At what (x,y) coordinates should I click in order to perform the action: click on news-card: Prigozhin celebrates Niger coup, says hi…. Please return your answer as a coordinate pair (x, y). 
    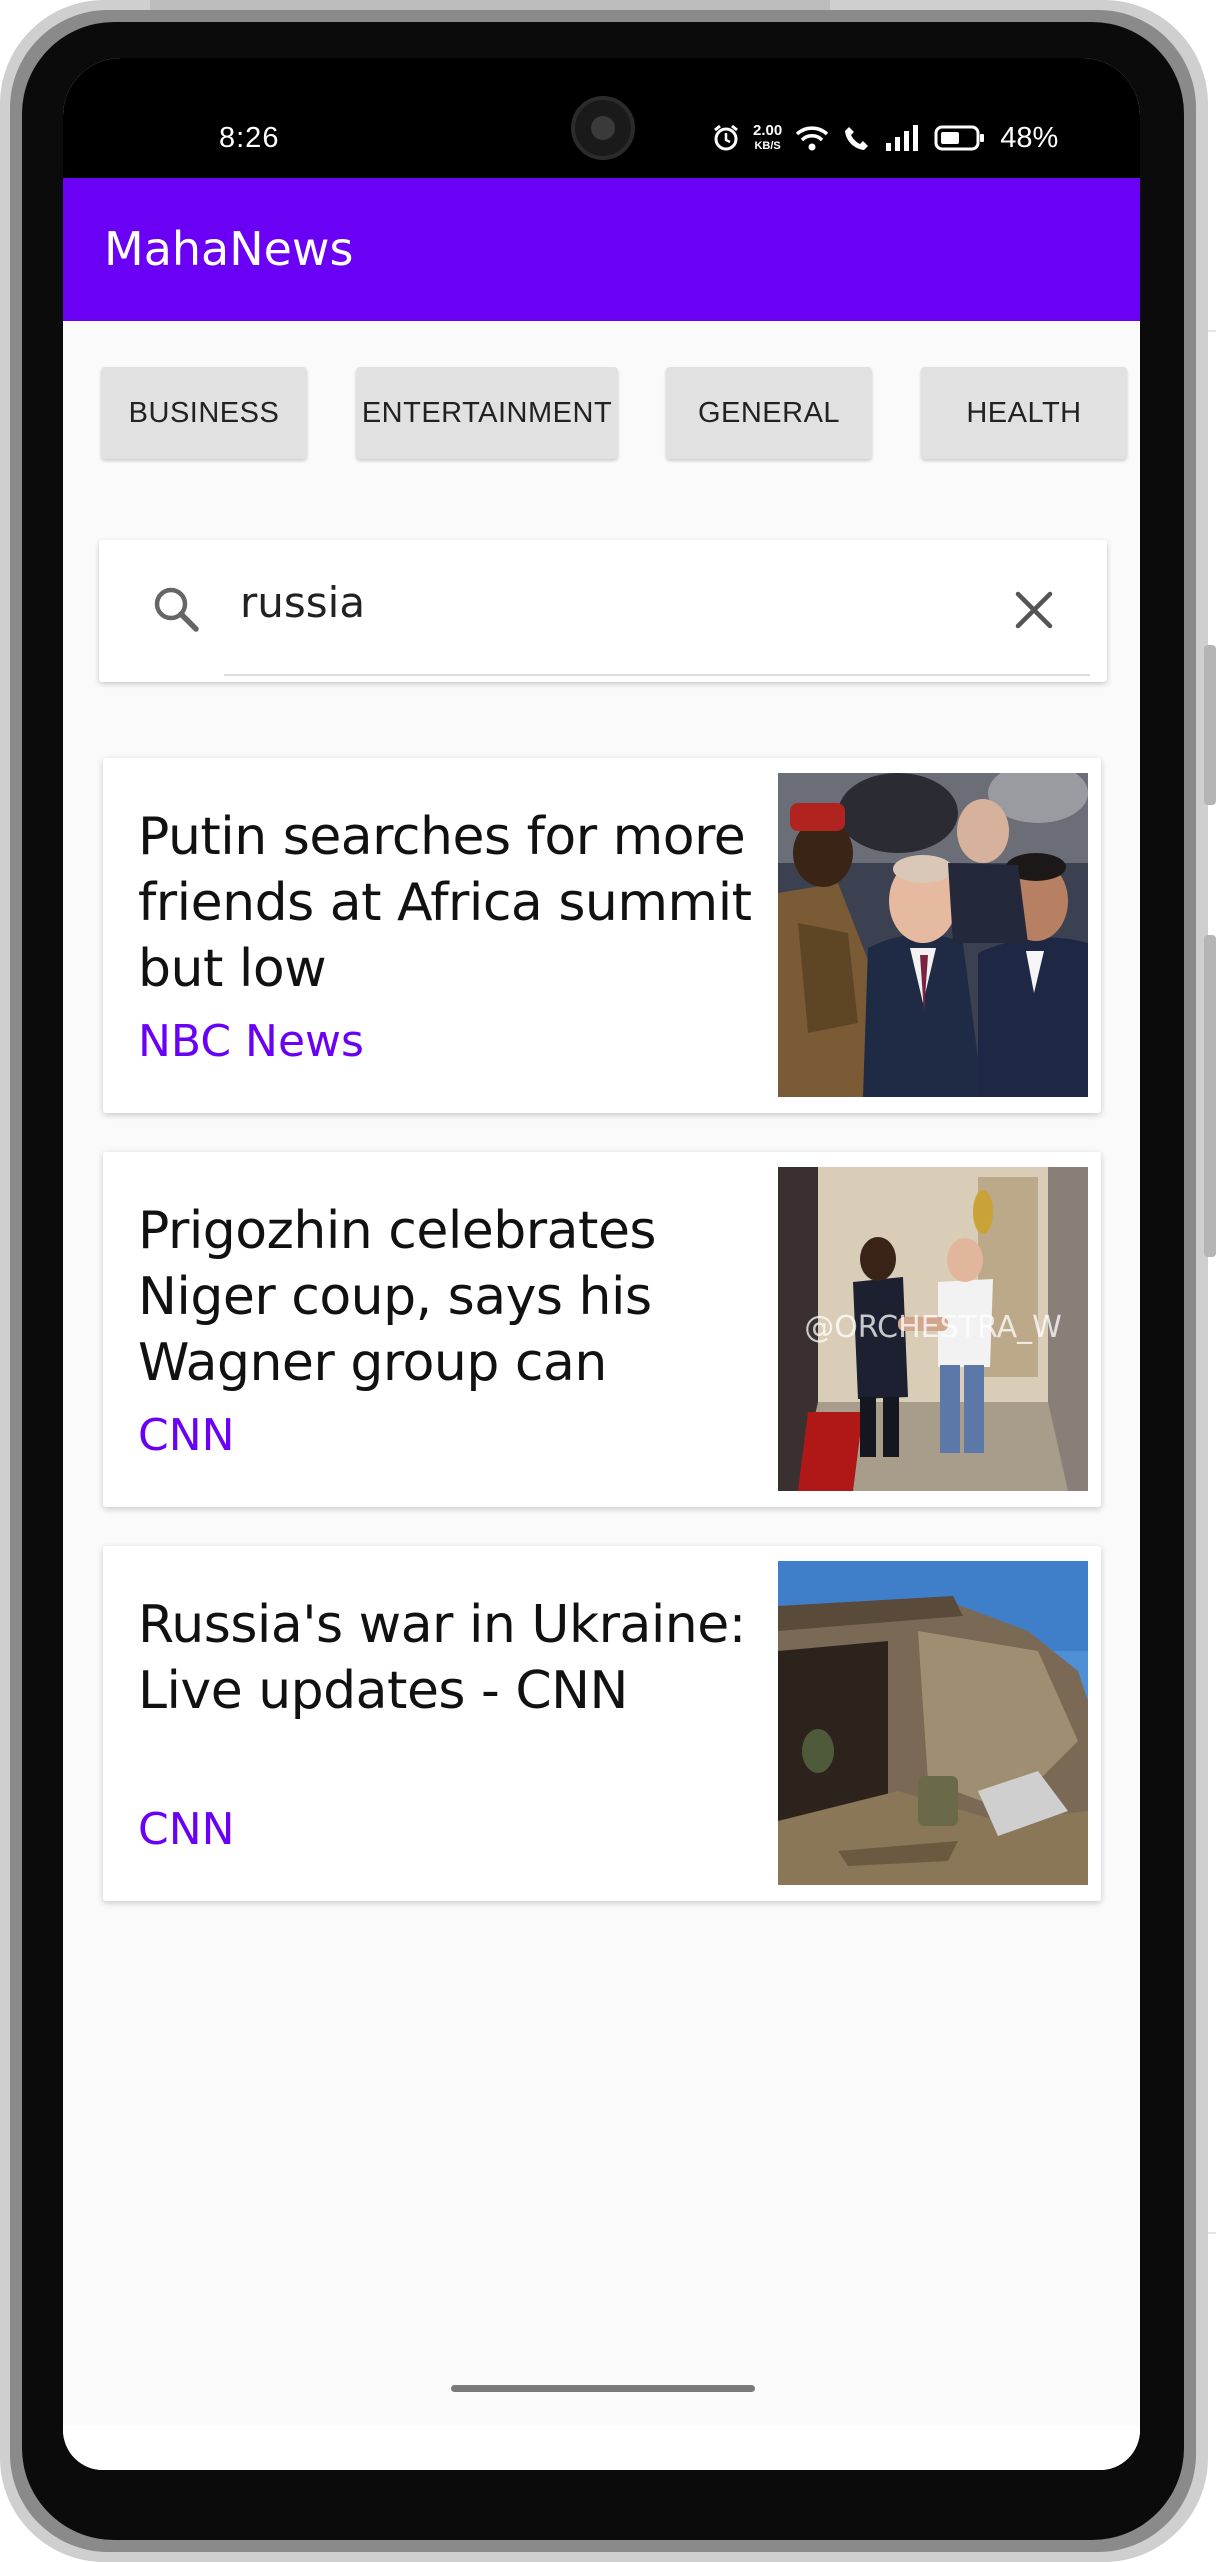
    Looking at the image, I should click on (602, 1329).